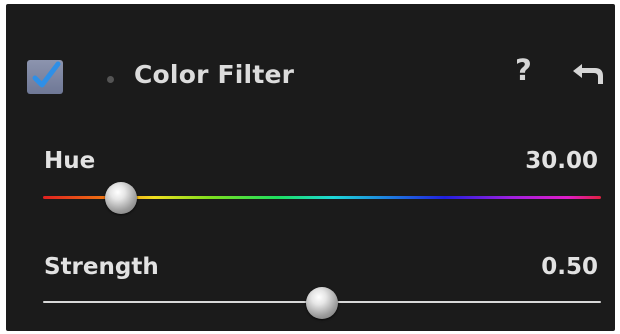 Image resolution: width=620 pixels, height=334 pixels. What do you see at coordinates (70, 161) in the screenshot?
I see `hue-label: Hue` at bounding box center [70, 161].